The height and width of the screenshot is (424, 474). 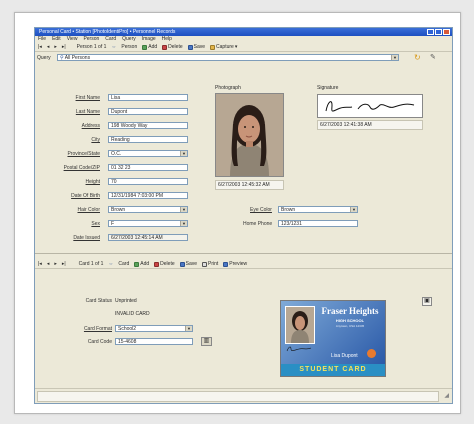 What do you see at coordinates (350, 311) in the screenshot?
I see `school-name: Fraser Heights` at bounding box center [350, 311].